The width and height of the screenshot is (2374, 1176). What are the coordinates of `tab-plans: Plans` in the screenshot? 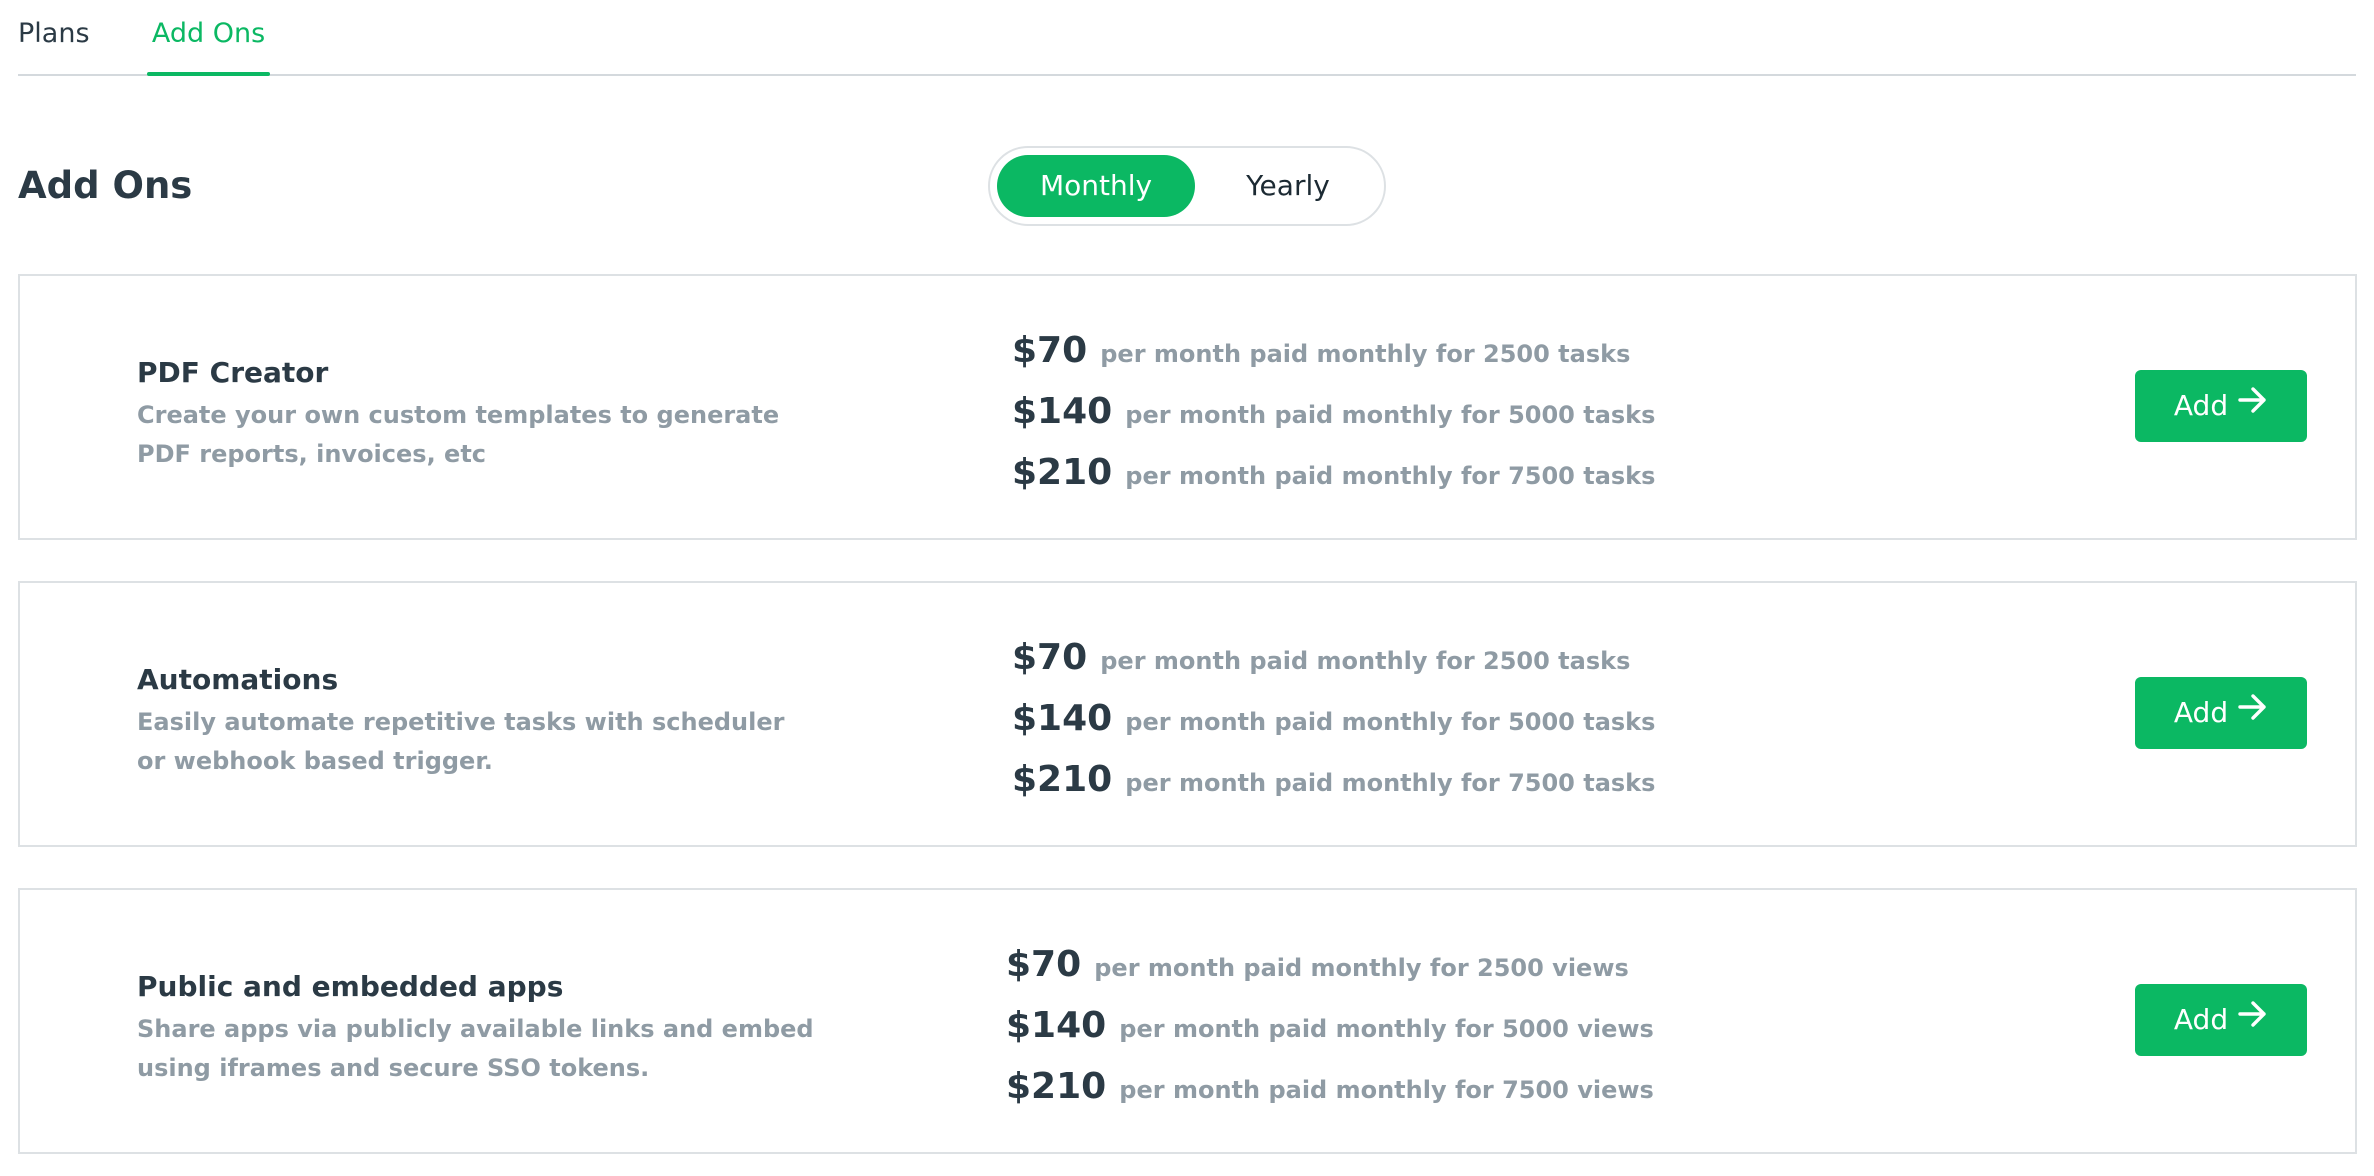 It's located at (54, 45).